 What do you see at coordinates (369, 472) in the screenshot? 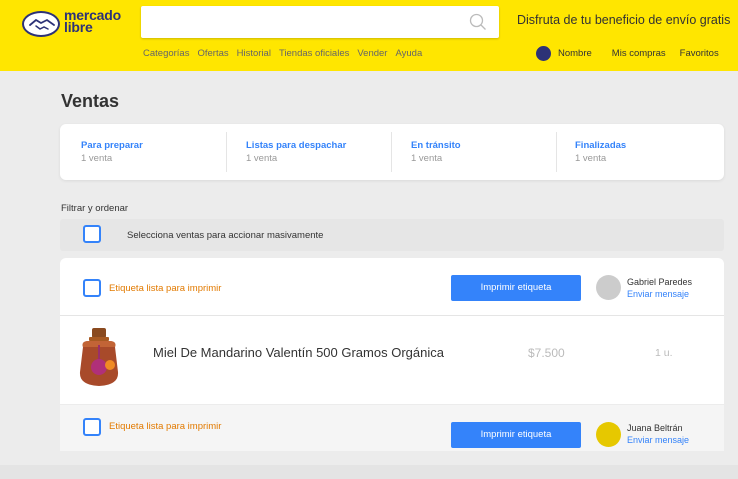
I see `bottom-edge` at bounding box center [369, 472].